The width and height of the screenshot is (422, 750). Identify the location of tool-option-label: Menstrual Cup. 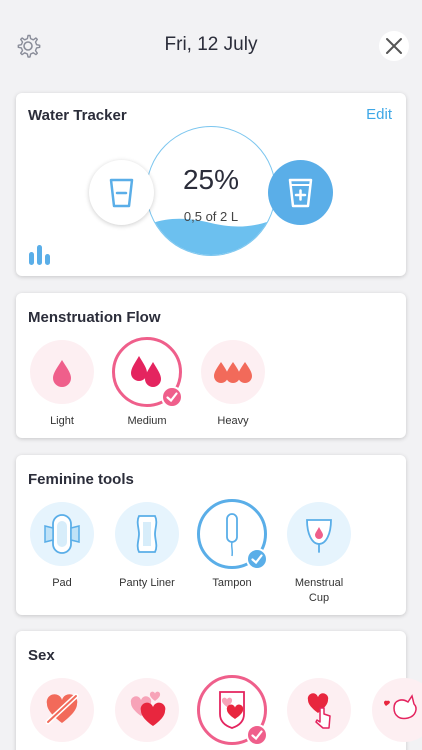
(319, 590).